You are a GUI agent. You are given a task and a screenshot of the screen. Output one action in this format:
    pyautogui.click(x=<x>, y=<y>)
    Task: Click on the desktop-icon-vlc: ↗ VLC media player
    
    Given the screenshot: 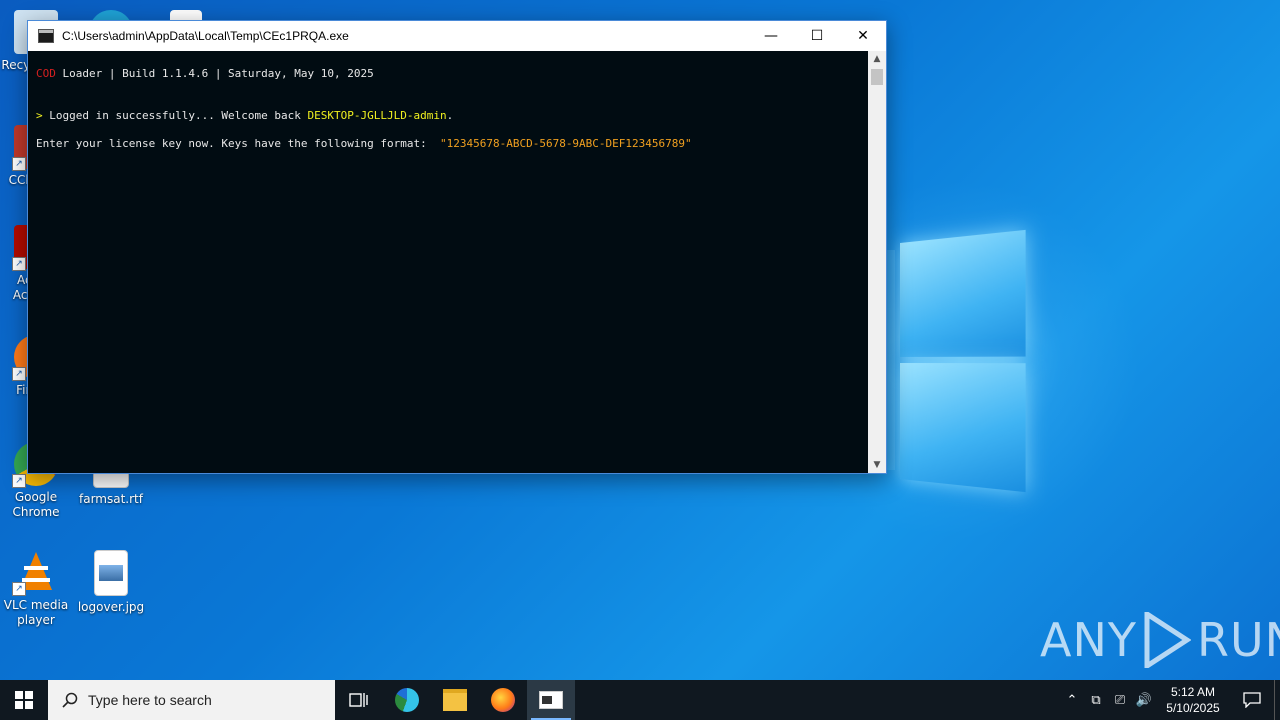 What is the action you would take?
    pyautogui.click(x=36, y=589)
    